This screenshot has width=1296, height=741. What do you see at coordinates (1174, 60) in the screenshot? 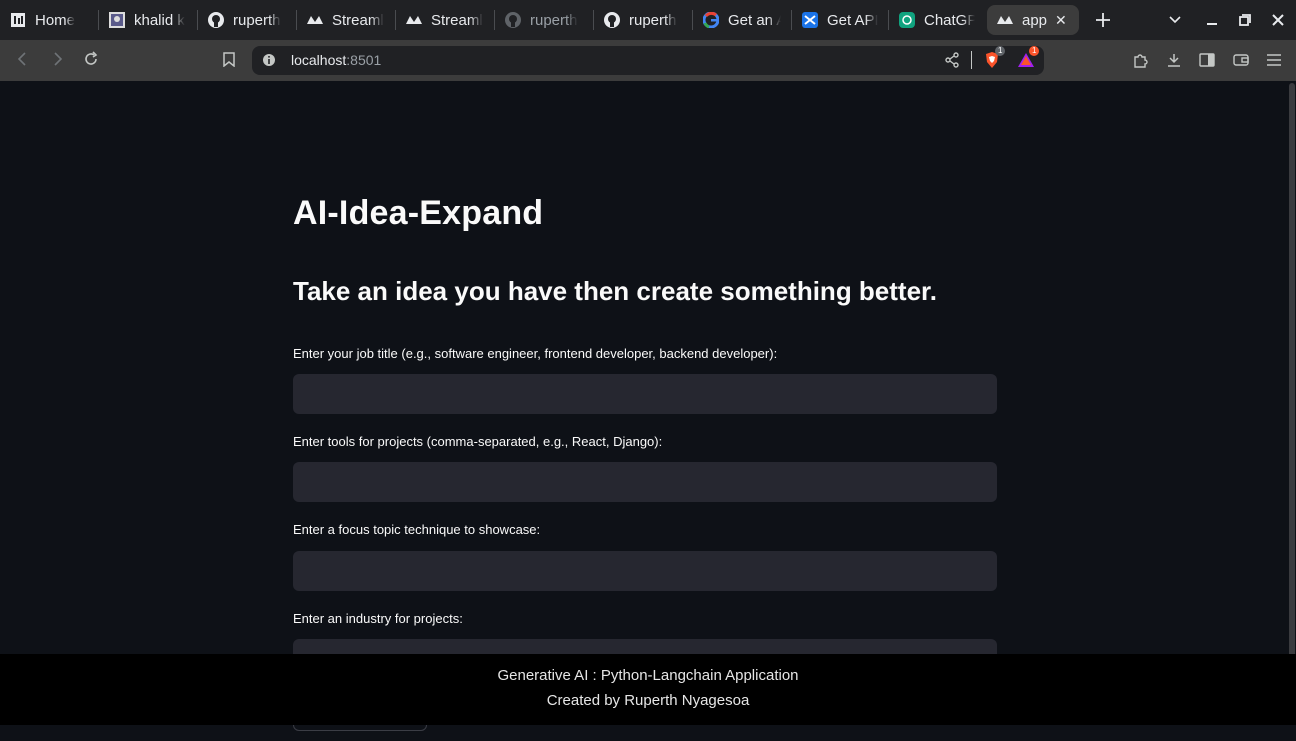
I see `download-icon` at bounding box center [1174, 60].